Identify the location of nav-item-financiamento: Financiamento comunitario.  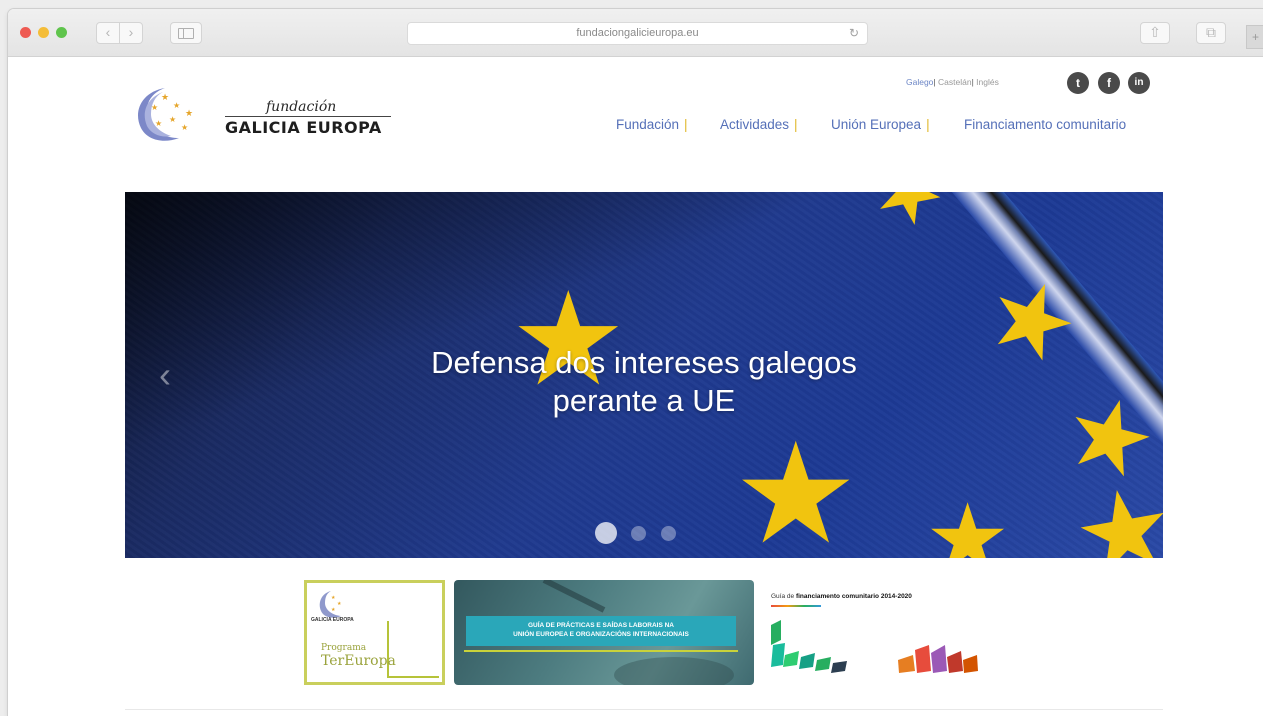
(1045, 124).